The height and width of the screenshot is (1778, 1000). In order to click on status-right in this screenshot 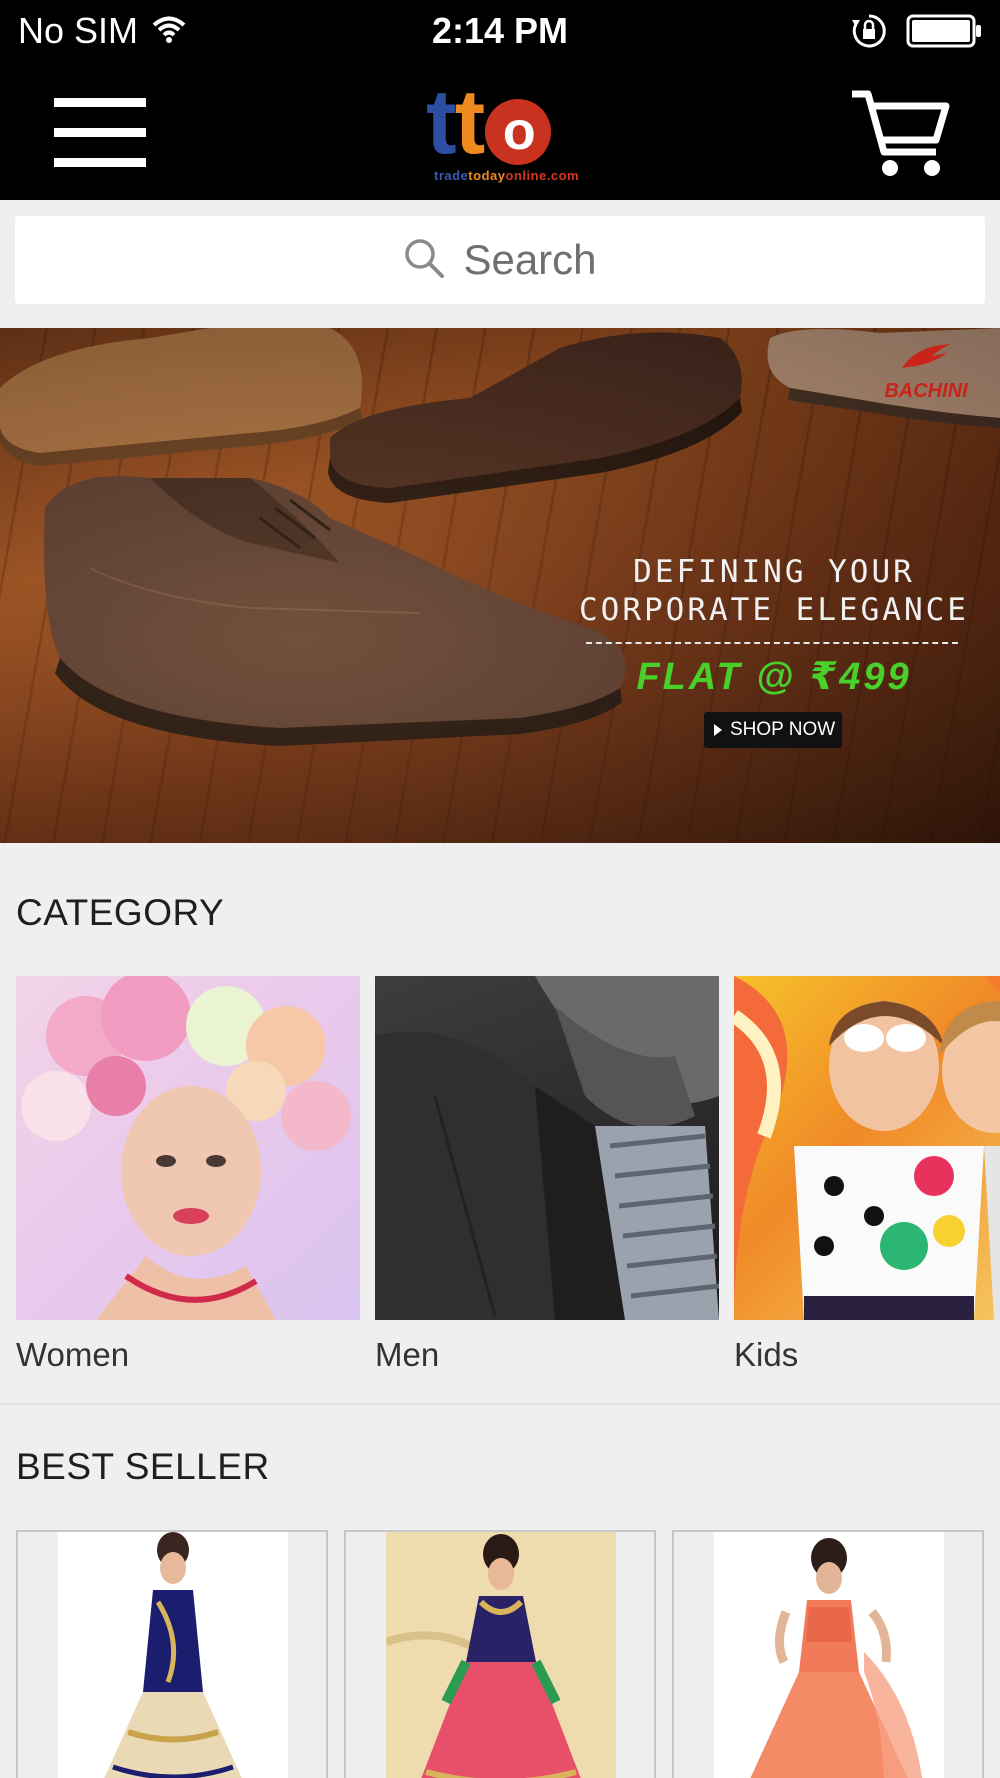, I will do `click(916, 33)`.